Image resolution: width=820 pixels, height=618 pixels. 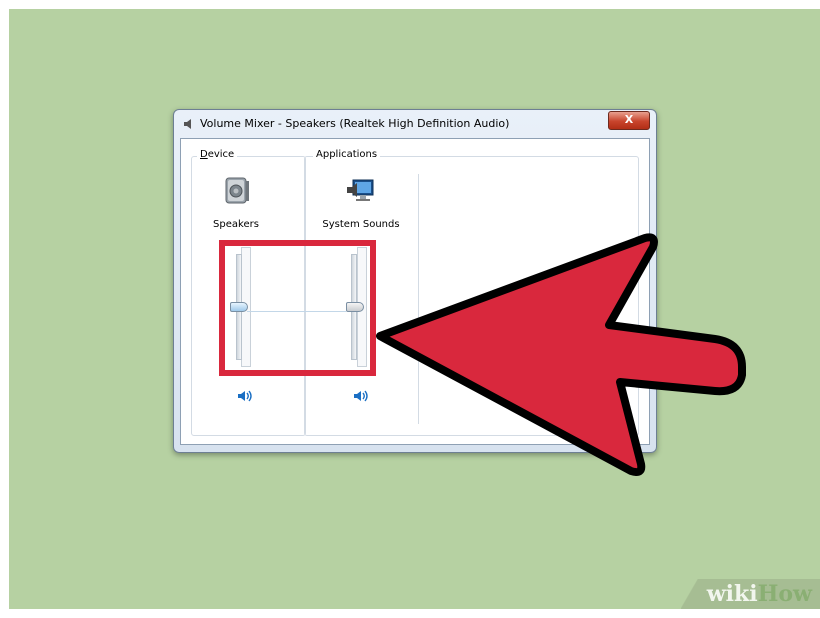 What do you see at coordinates (221, 154) in the screenshot?
I see `device-label-rest: evice` at bounding box center [221, 154].